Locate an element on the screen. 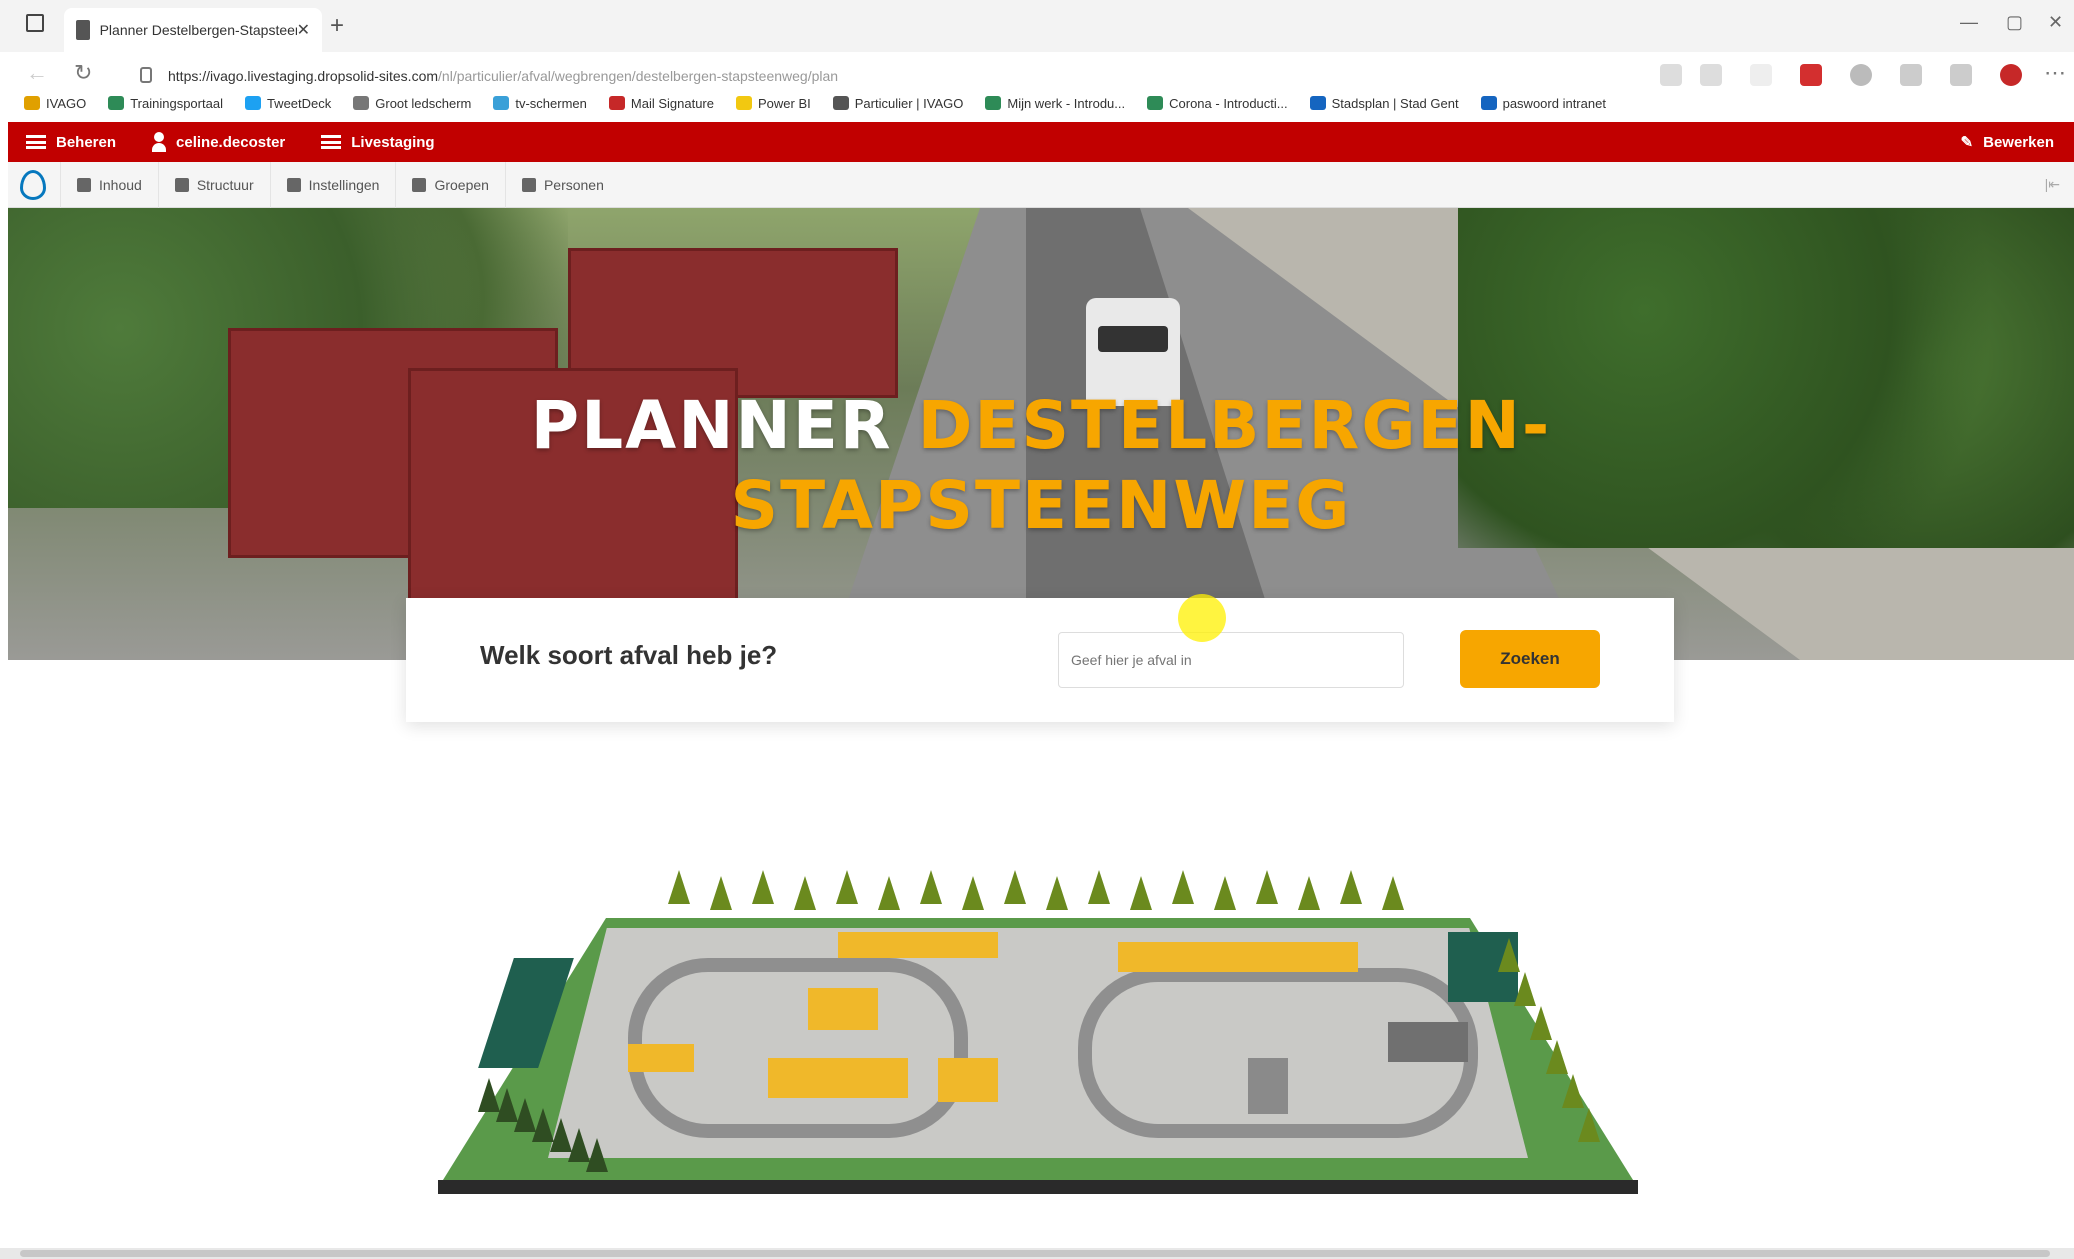  people-icon is located at coordinates (528, 184).